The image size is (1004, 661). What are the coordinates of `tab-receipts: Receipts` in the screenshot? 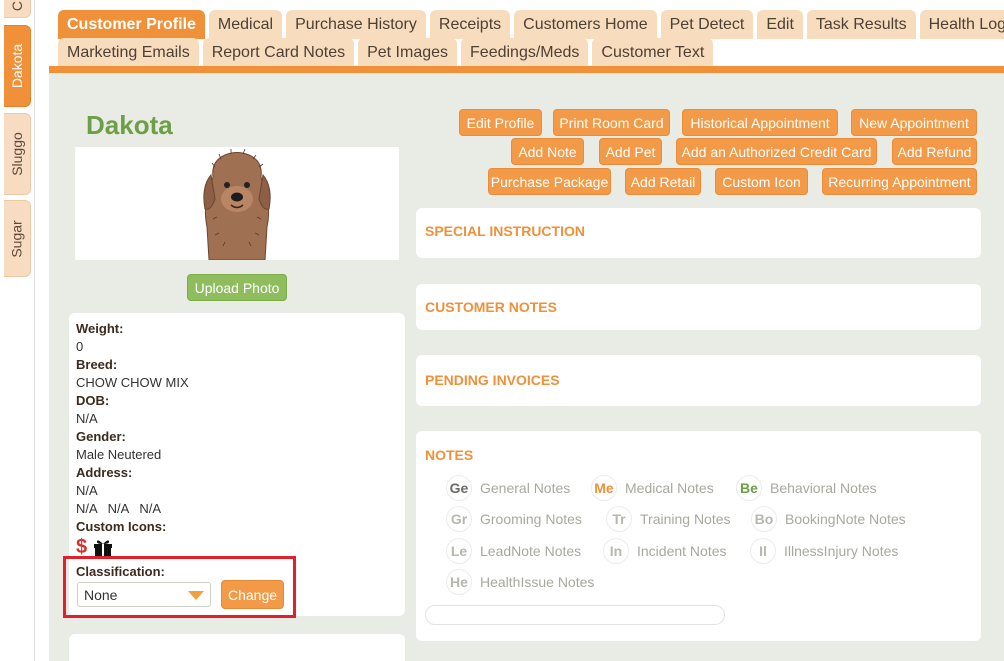 It's located at (470, 24).